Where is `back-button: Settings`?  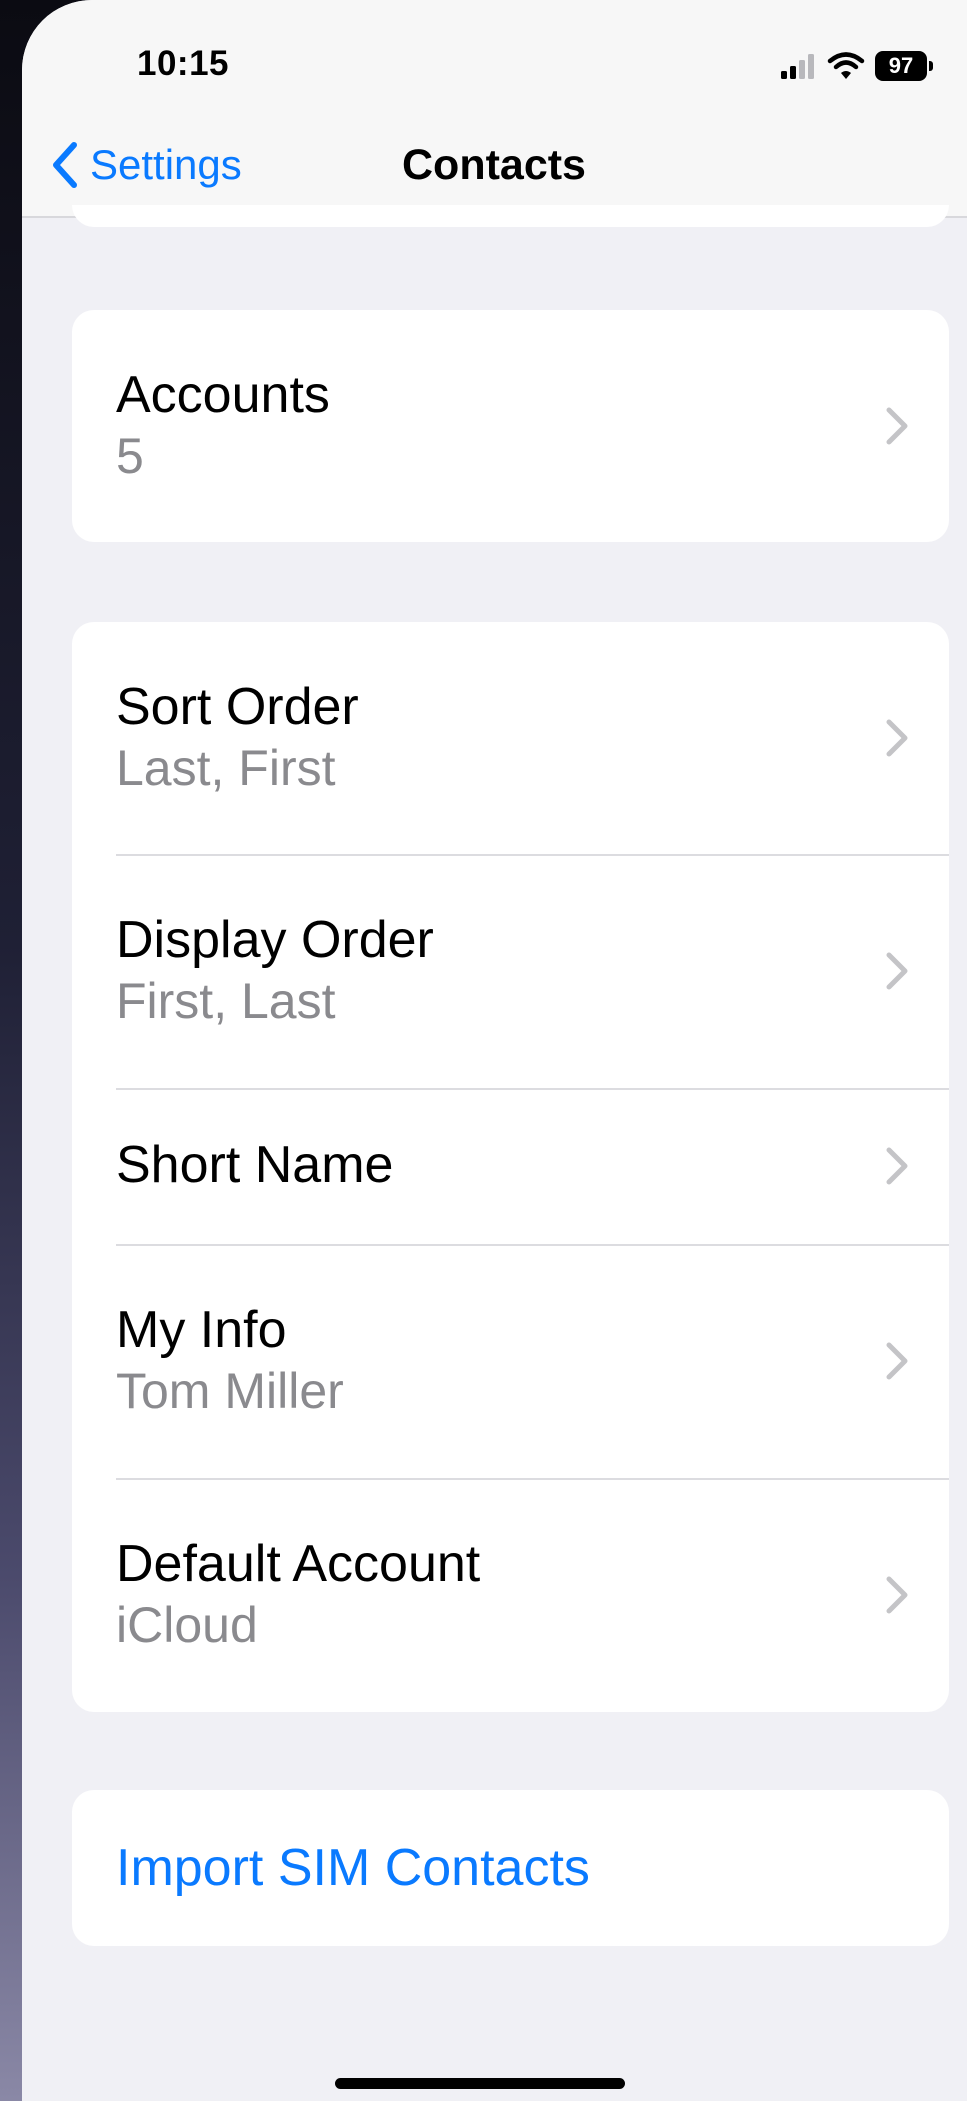
back-button: Settings is located at coordinates (146, 165).